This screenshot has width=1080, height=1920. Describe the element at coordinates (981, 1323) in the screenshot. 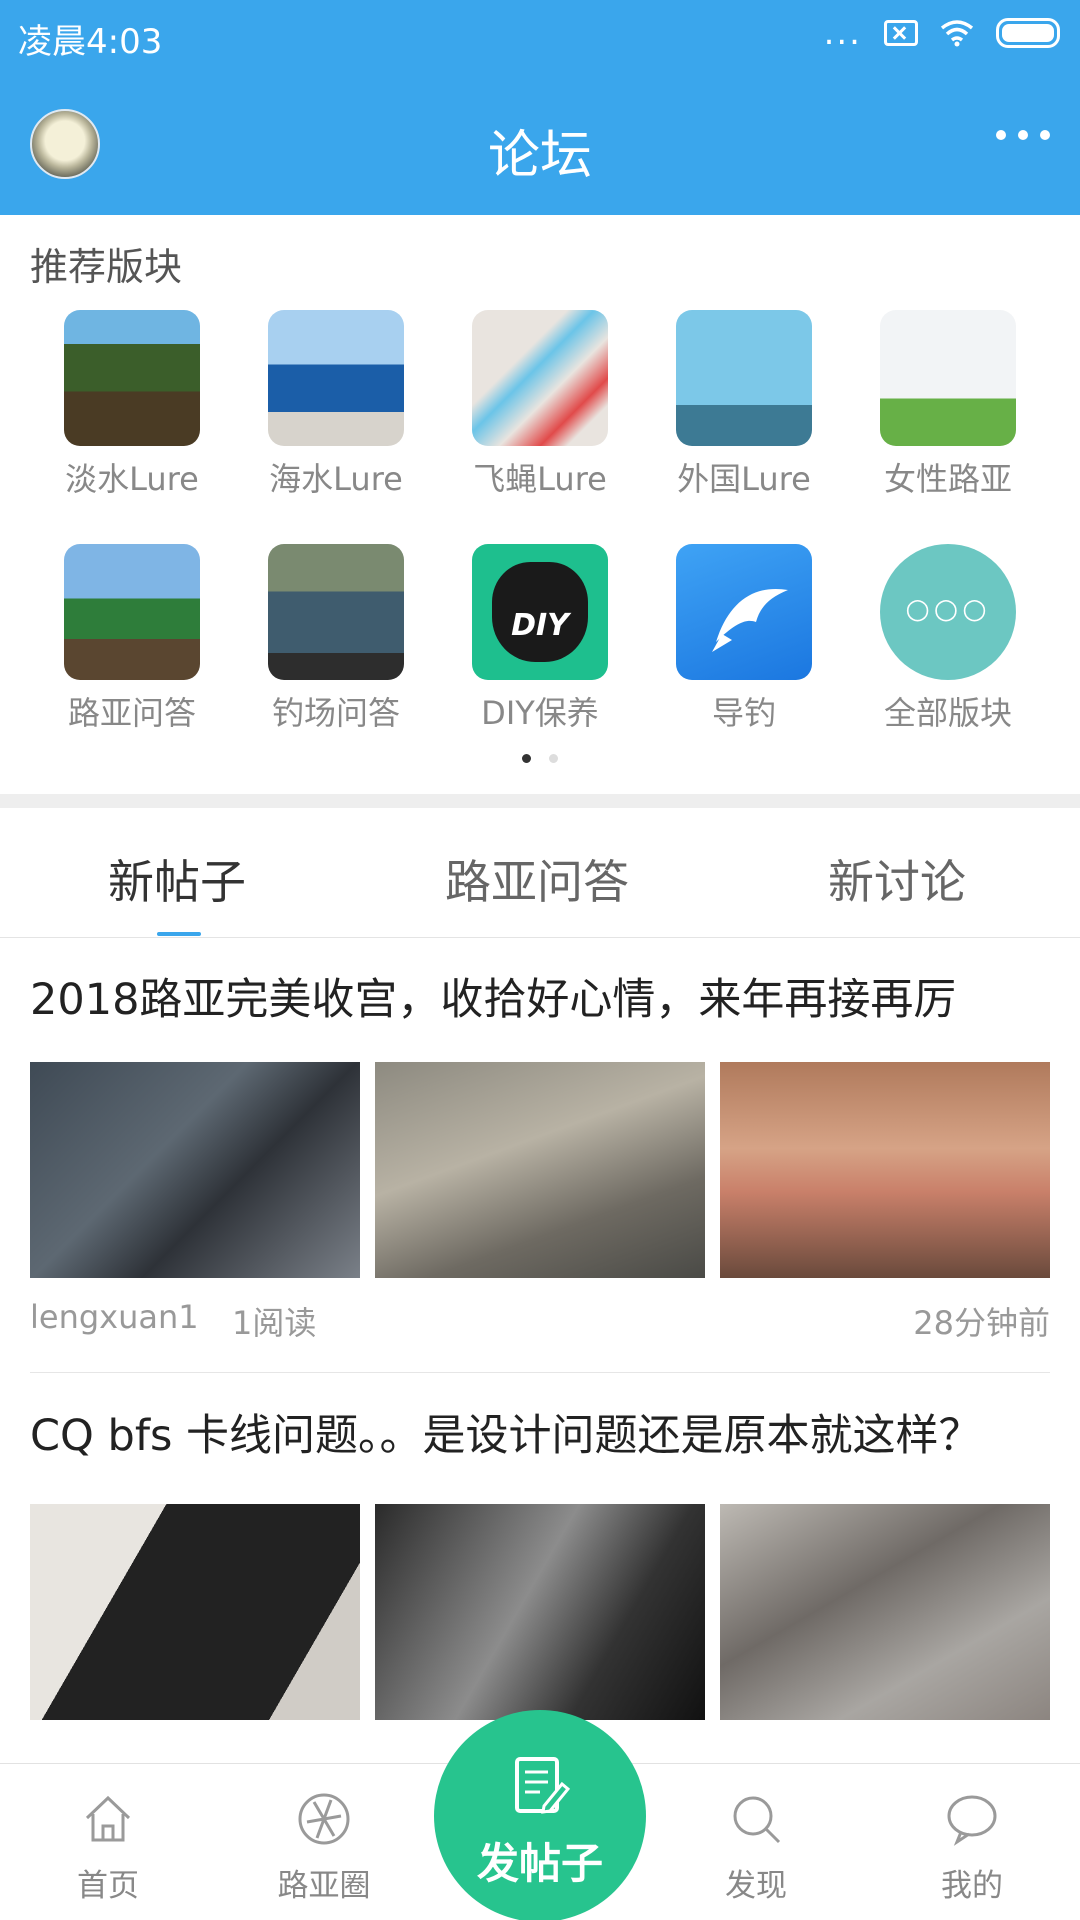

I see `post-time: 28分钟前` at that location.